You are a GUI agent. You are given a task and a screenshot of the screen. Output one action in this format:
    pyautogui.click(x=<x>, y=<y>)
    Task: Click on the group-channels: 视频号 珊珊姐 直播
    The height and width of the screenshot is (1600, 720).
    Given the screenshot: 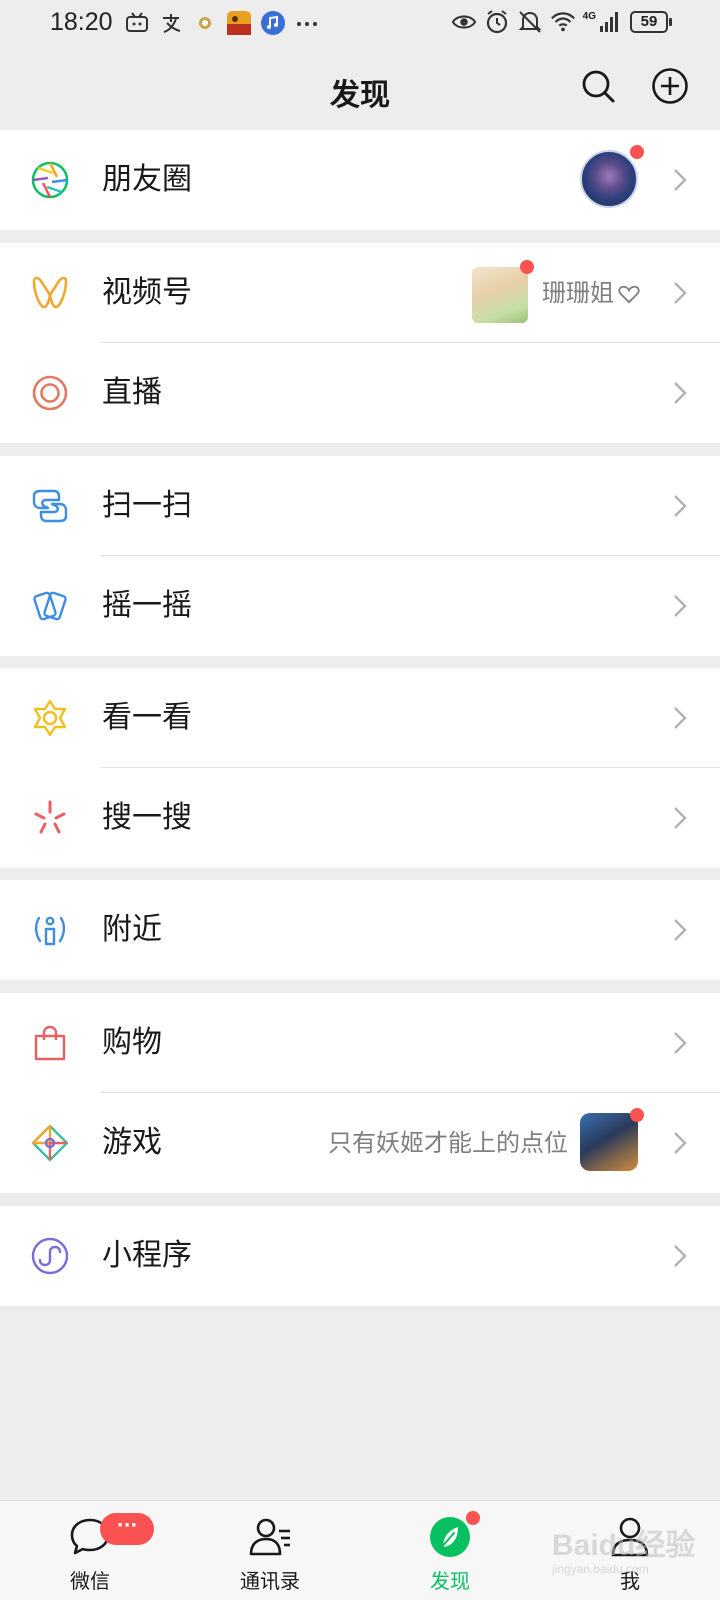 What is the action you would take?
    pyautogui.click(x=360, y=343)
    